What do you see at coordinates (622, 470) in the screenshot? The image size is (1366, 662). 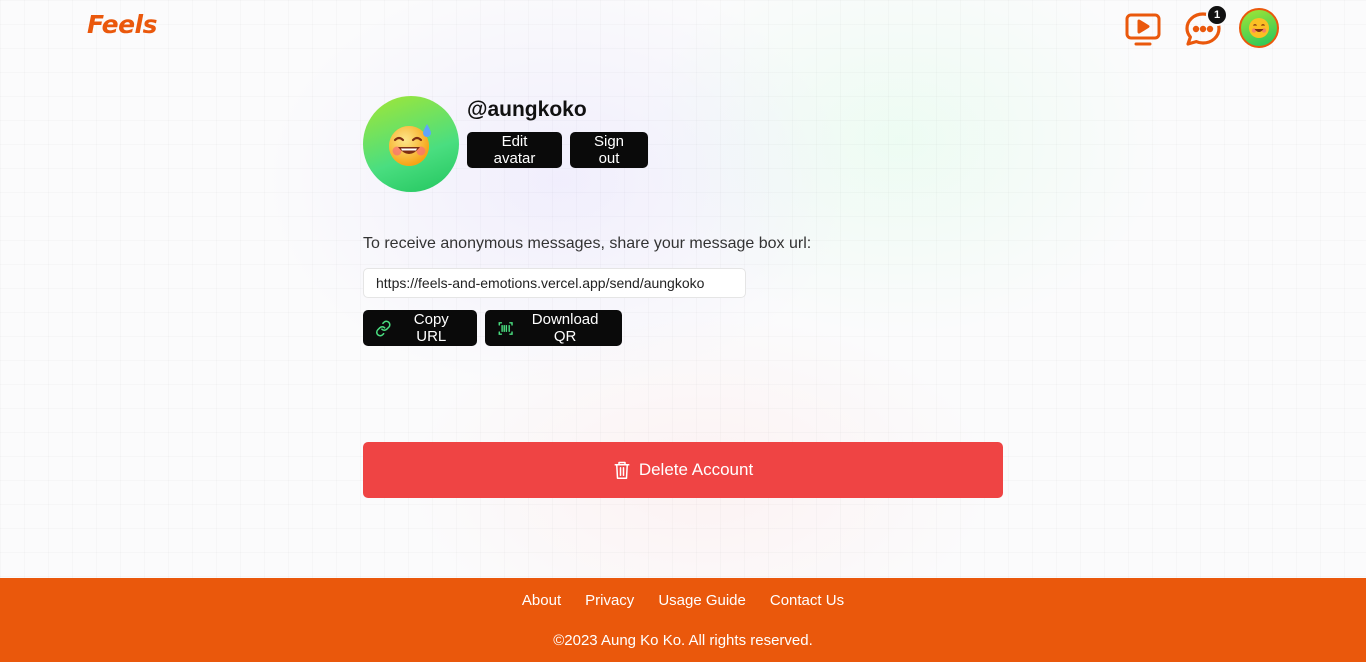 I see `trash-icon` at bounding box center [622, 470].